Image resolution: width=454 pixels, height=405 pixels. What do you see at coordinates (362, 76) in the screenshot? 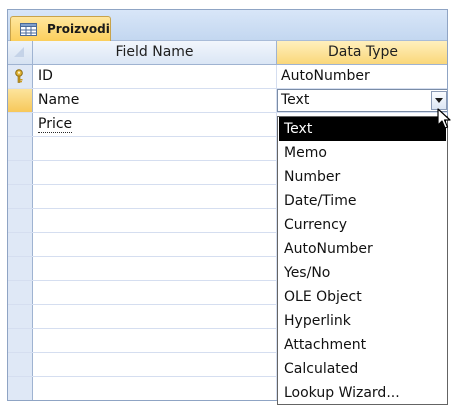
I see `data-type-cell: AutoNumber` at bounding box center [362, 76].